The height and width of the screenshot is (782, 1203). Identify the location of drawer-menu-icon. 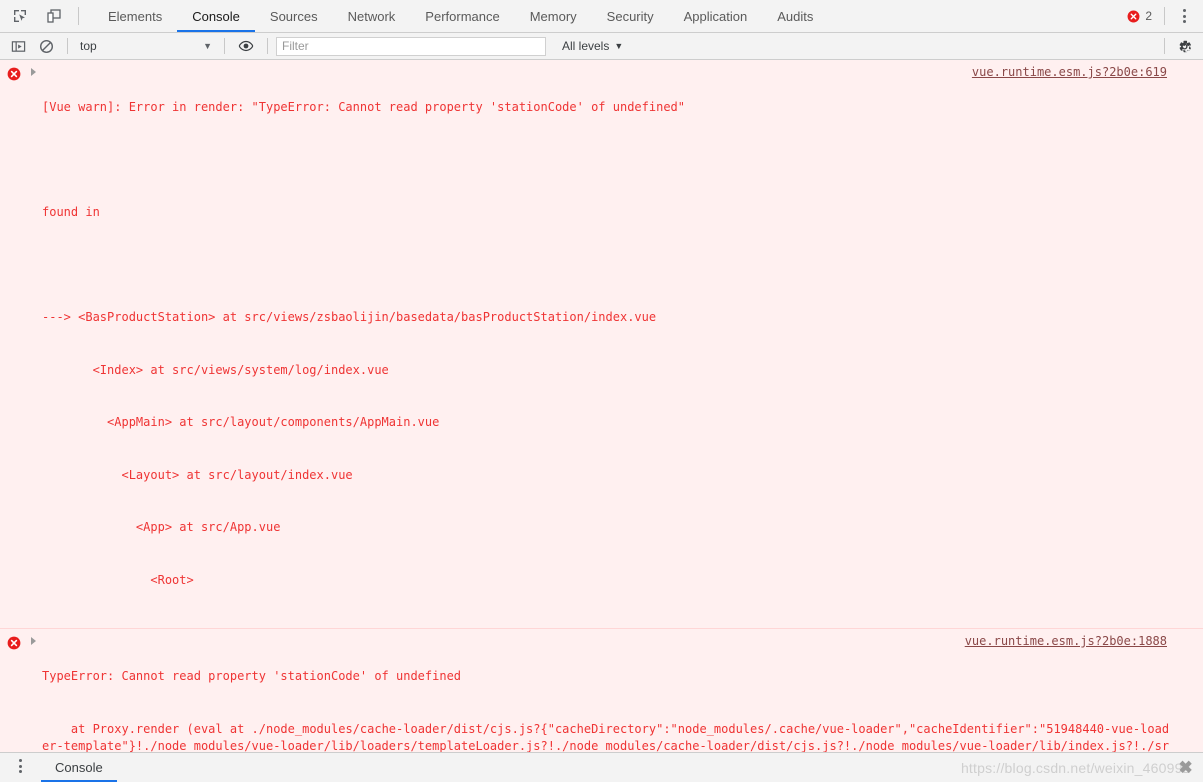
(20, 766).